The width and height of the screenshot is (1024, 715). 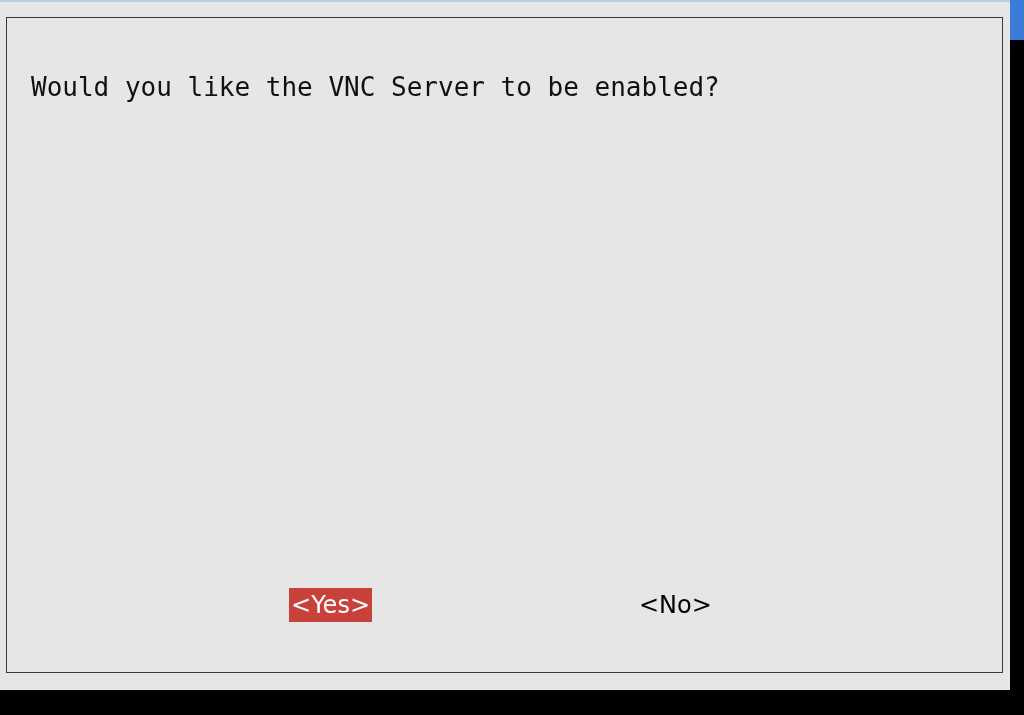 I want to click on dialog-button: <Yes>, so click(x=330, y=605).